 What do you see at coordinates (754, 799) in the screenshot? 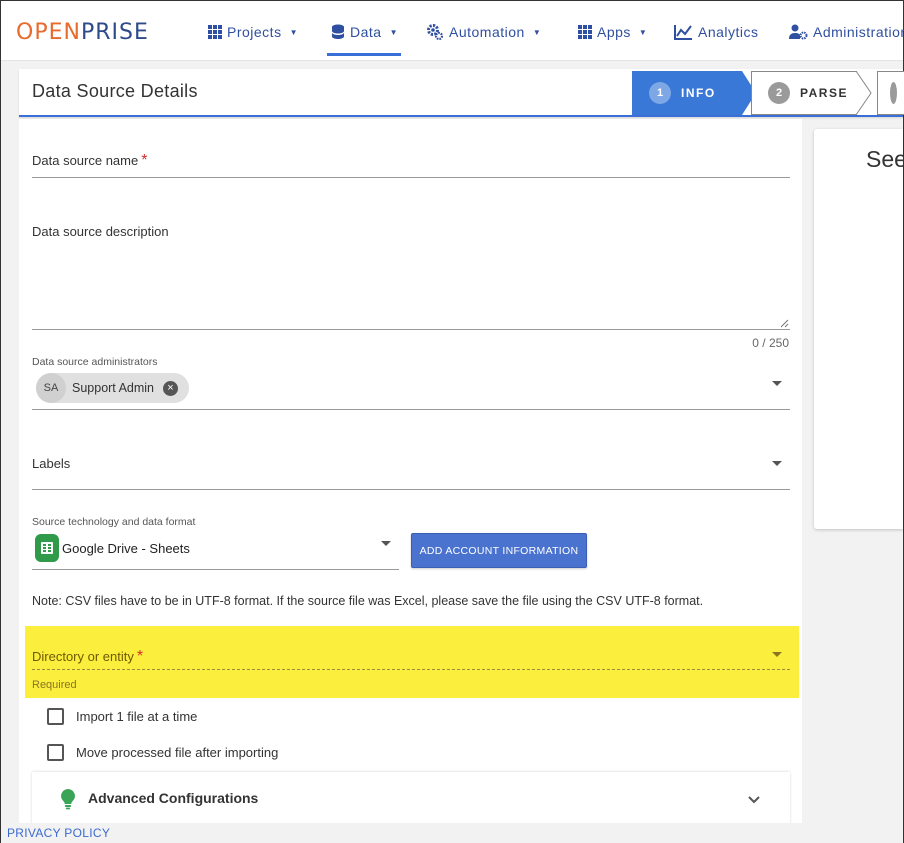
I see `chevron-down-icon` at bounding box center [754, 799].